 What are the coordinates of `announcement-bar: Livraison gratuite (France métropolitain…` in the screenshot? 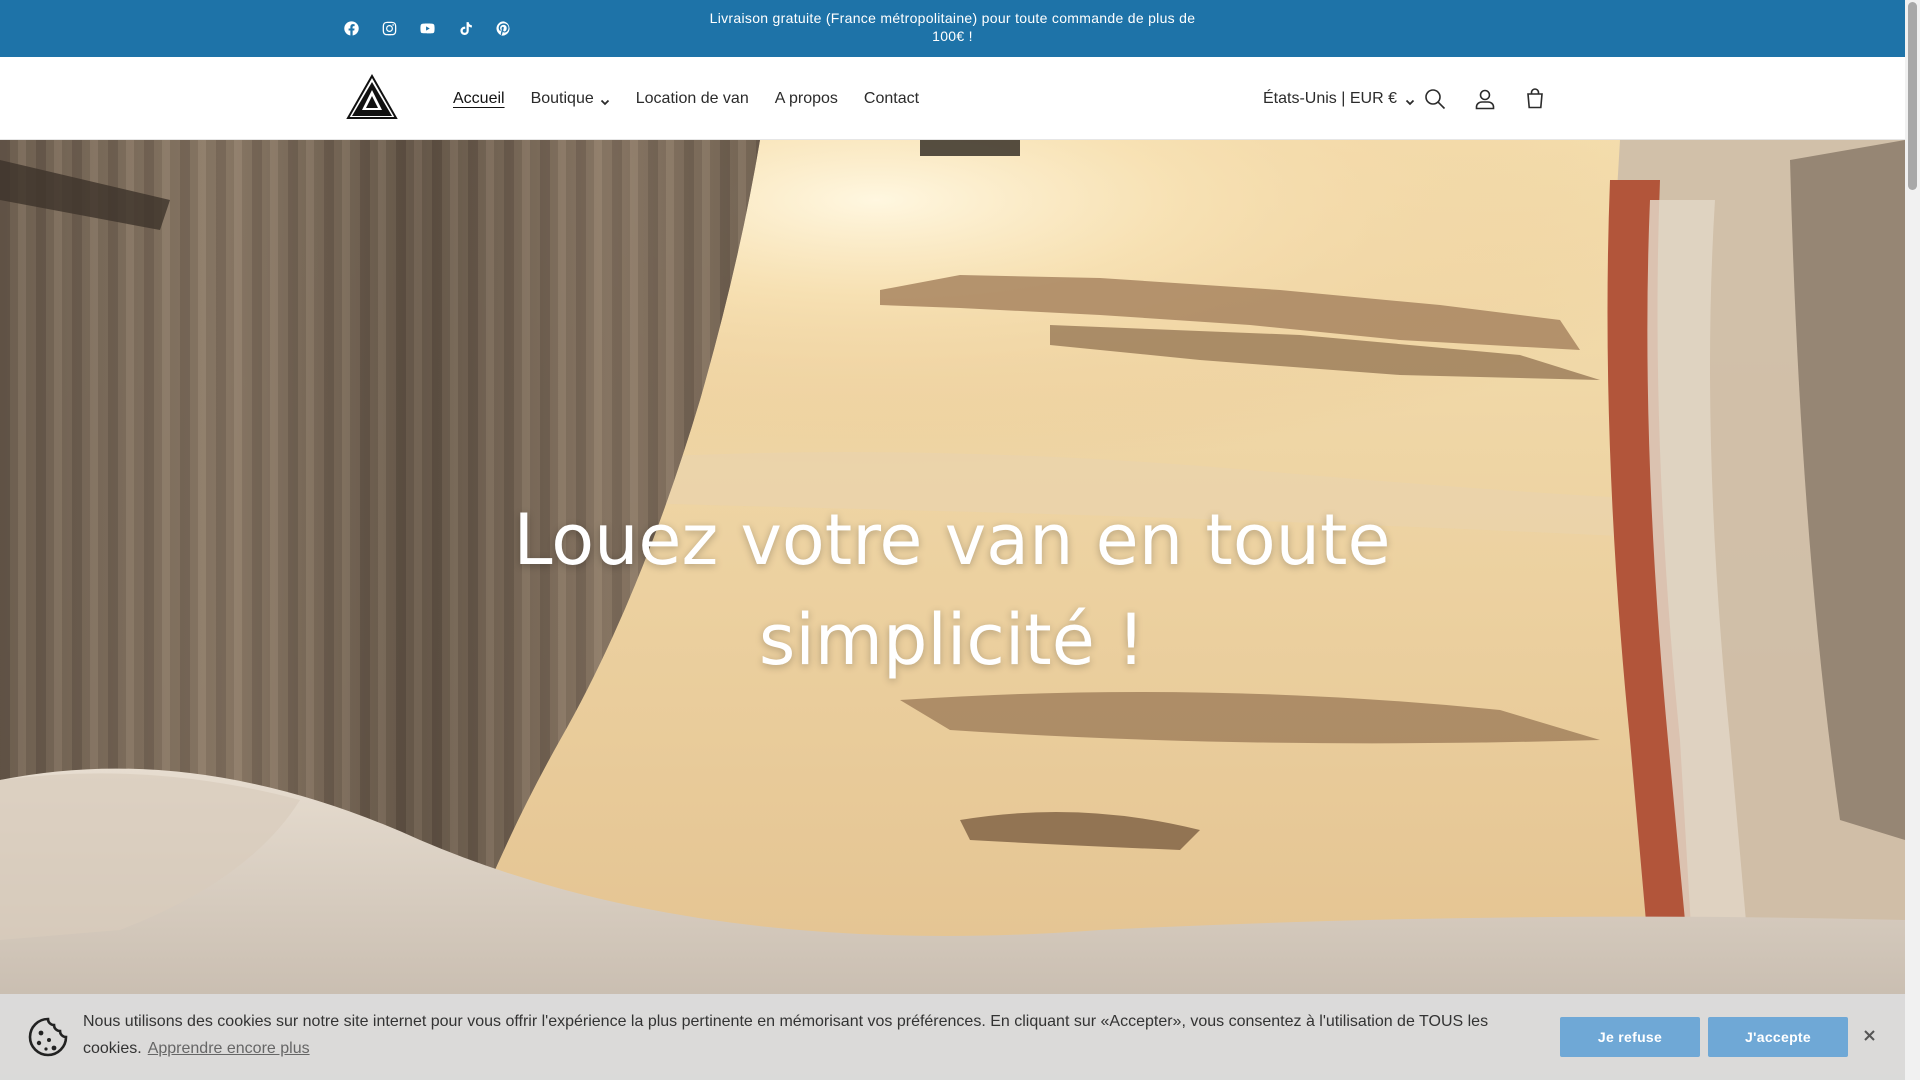 It's located at (952, 28).